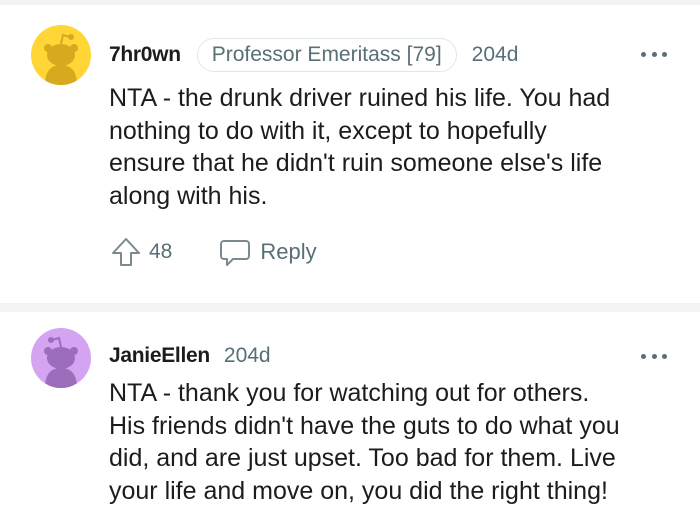  What do you see at coordinates (235, 253) in the screenshot?
I see `reply-bubble-icon` at bounding box center [235, 253].